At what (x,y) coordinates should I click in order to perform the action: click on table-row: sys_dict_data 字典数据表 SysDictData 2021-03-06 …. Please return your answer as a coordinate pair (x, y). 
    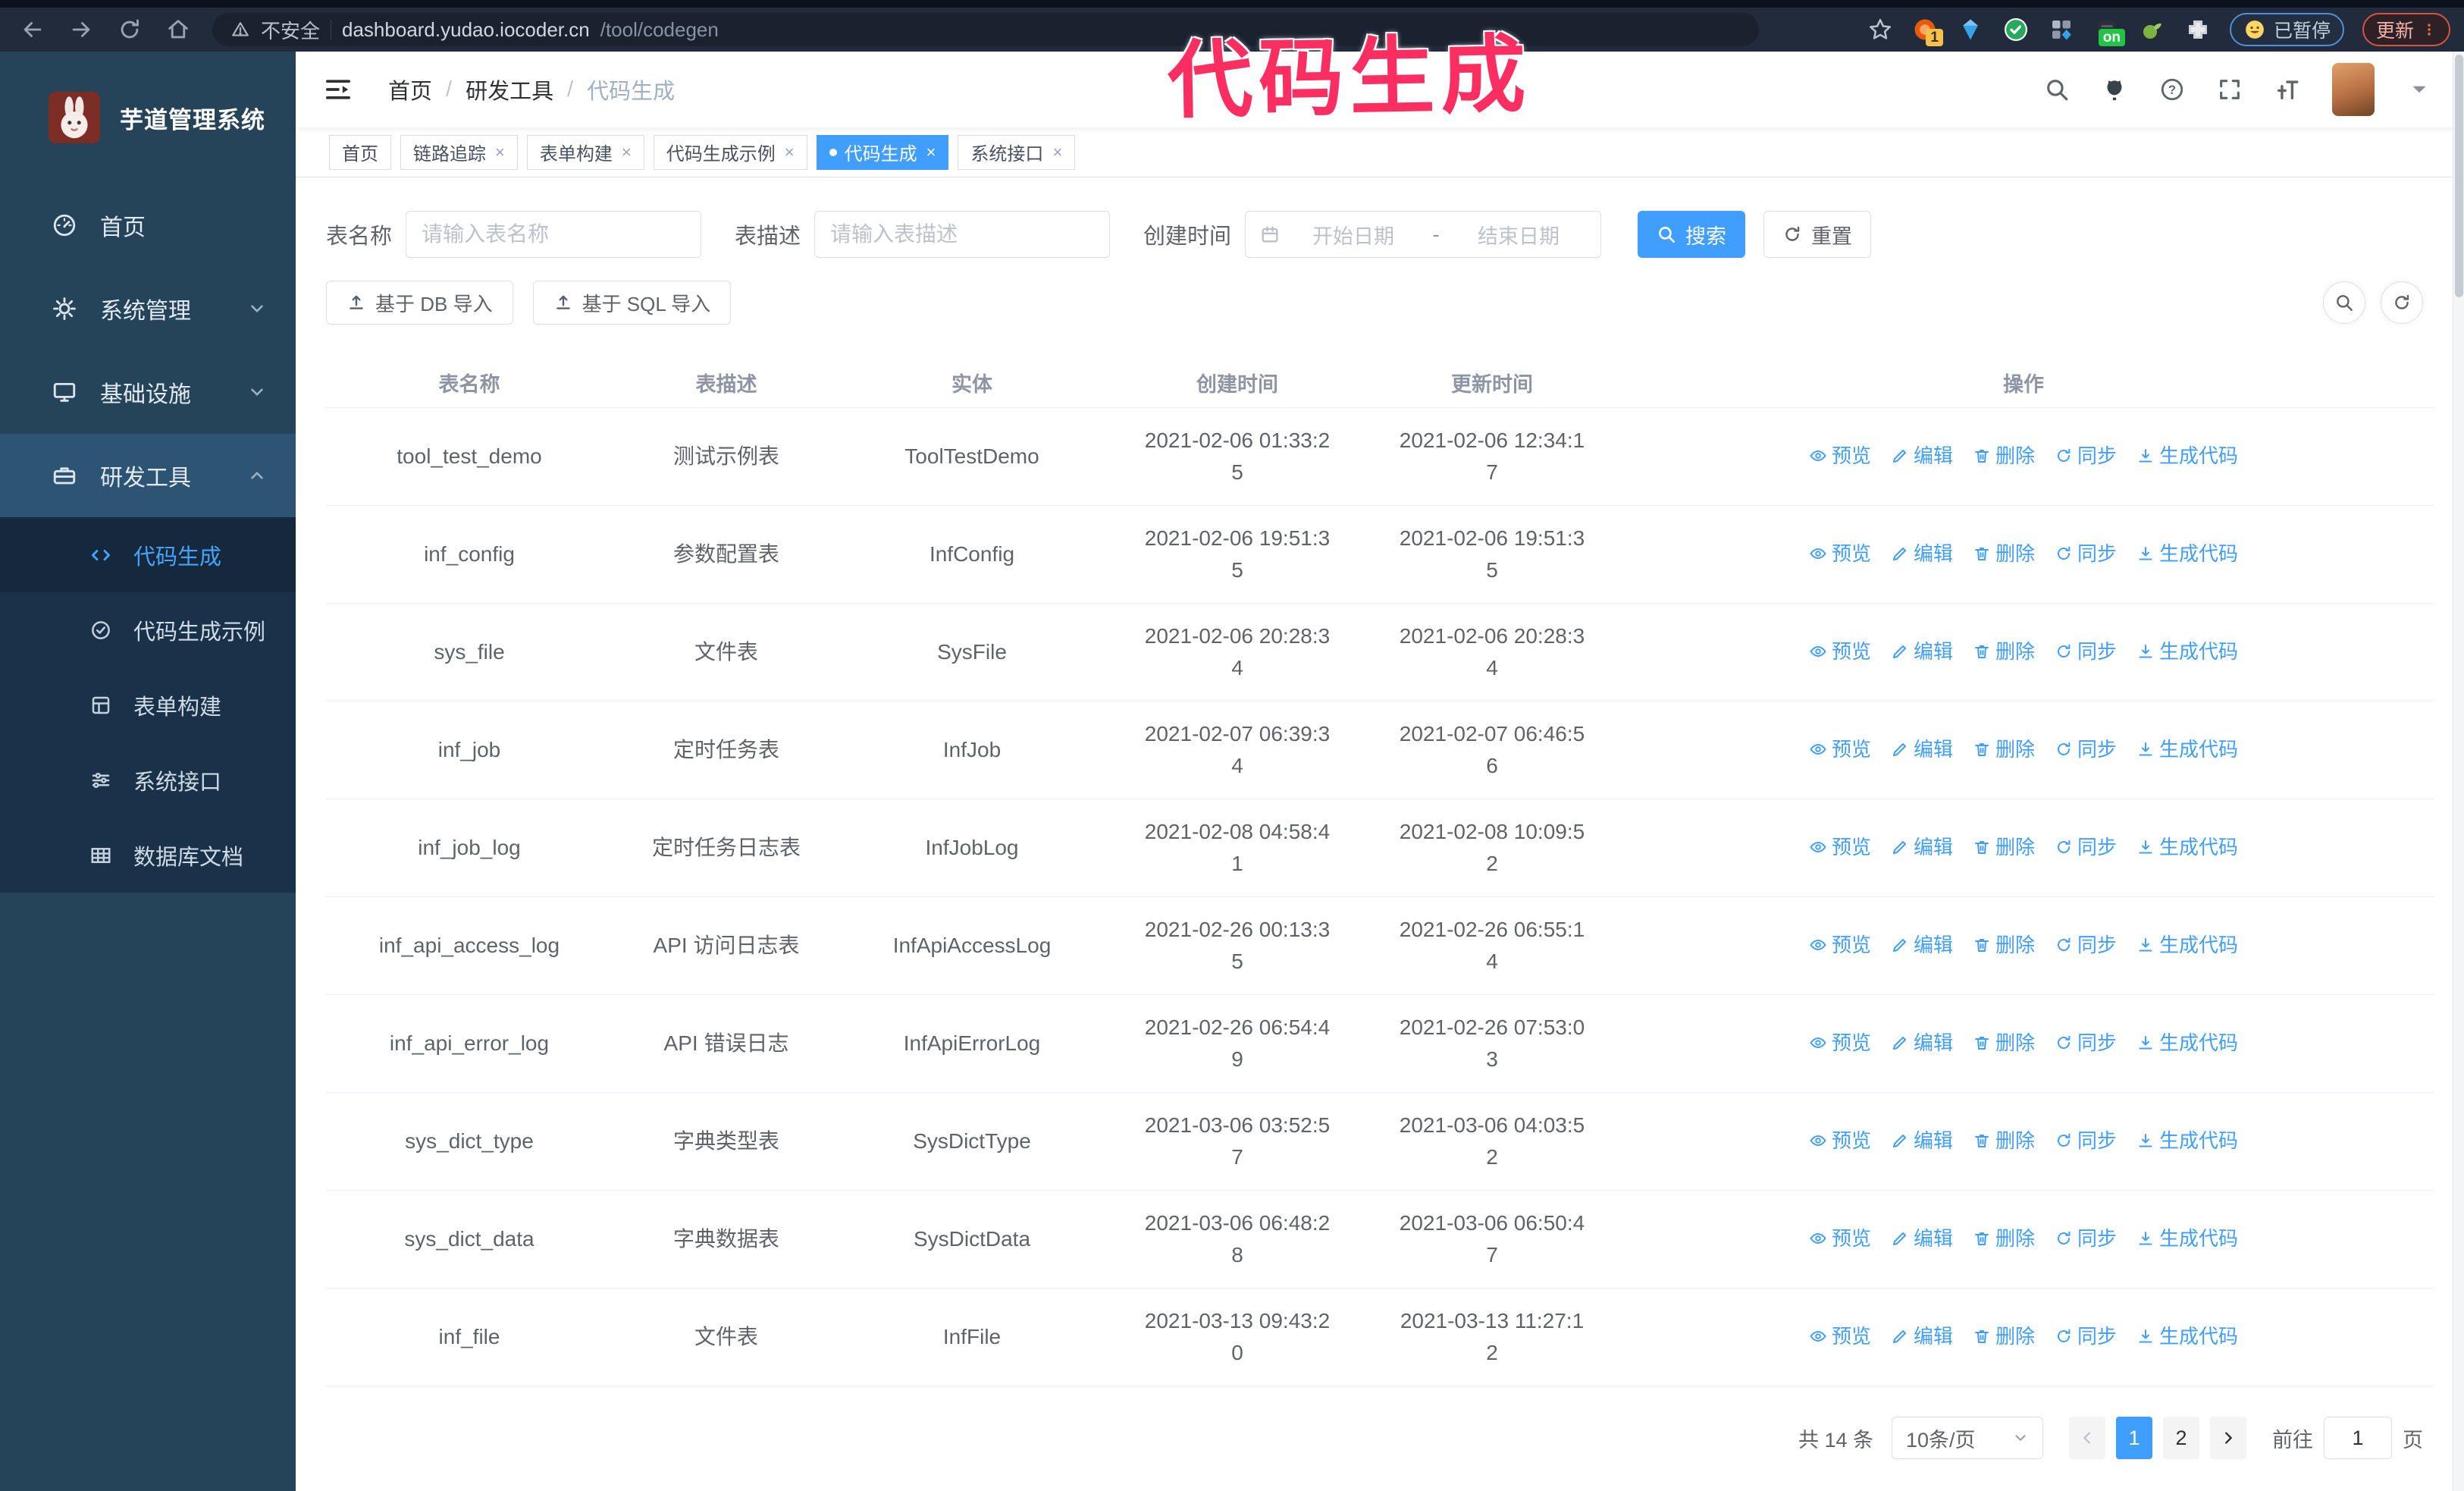
    Looking at the image, I should click on (1380, 1239).